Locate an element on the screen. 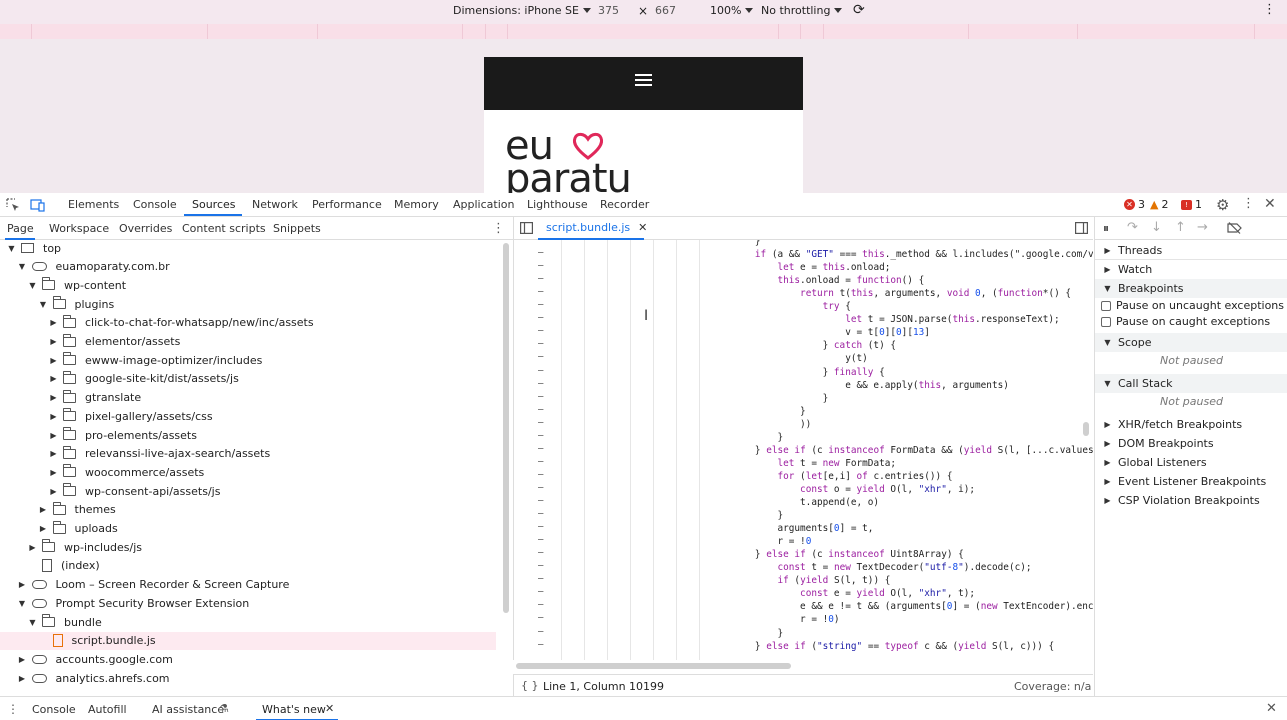 Image resolution: width=1287 pixels, height=720 pixels. section-global-listeners: ▶ Global Listeners is located at coordinates (1191, 462).